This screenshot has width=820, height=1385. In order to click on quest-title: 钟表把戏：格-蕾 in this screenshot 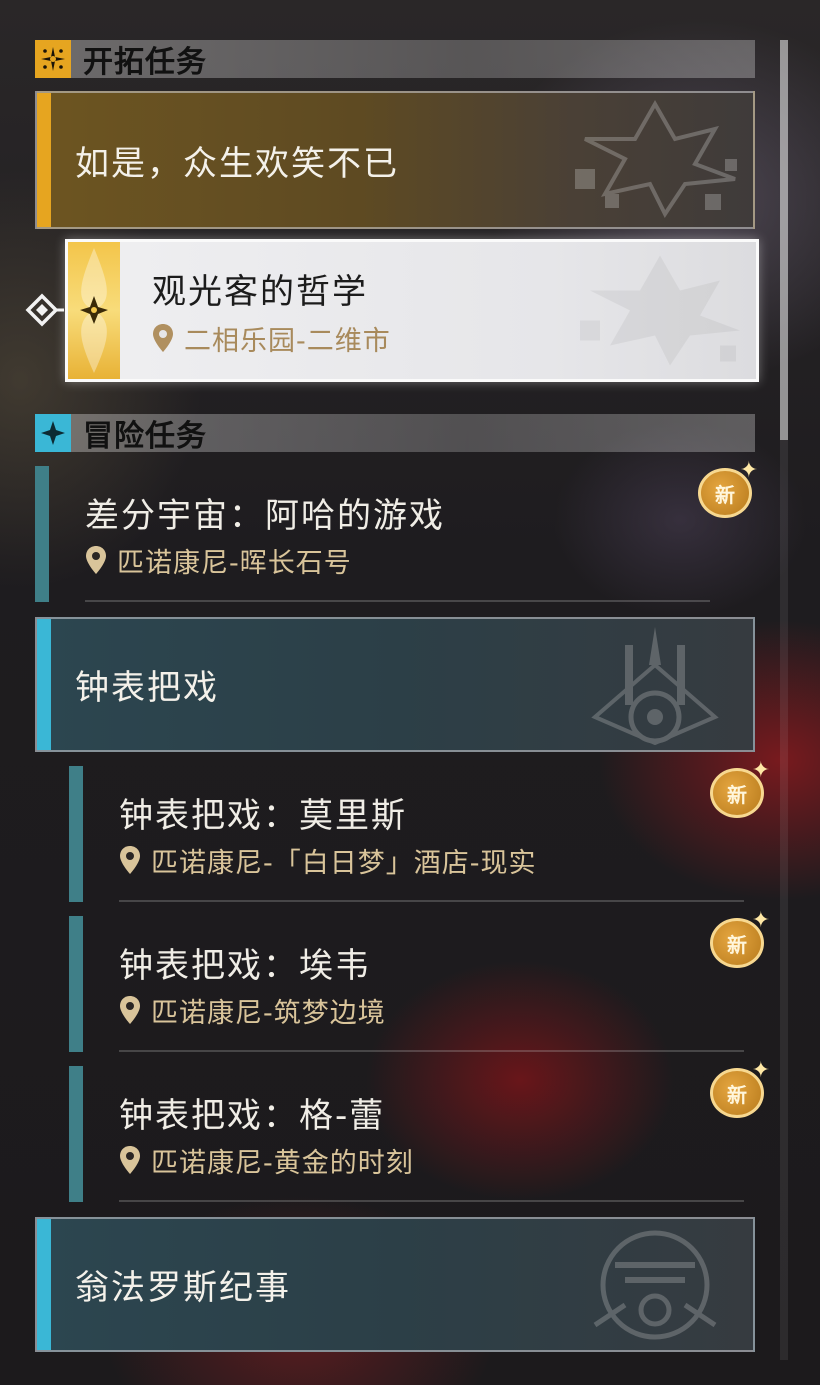, I will do `click(252, 1116)`.